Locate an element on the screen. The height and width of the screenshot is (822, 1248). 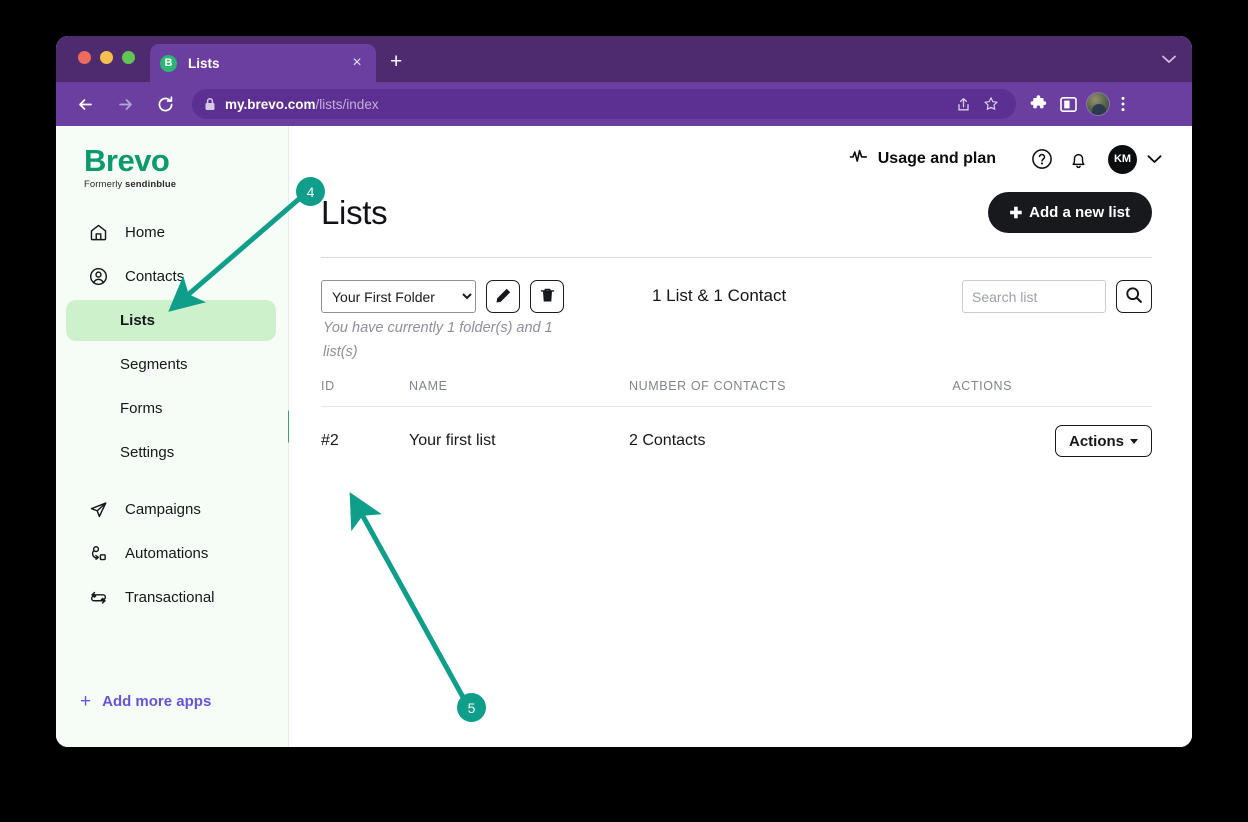
sidebar-item-label: Transactional is located at coordinates (170, 597).